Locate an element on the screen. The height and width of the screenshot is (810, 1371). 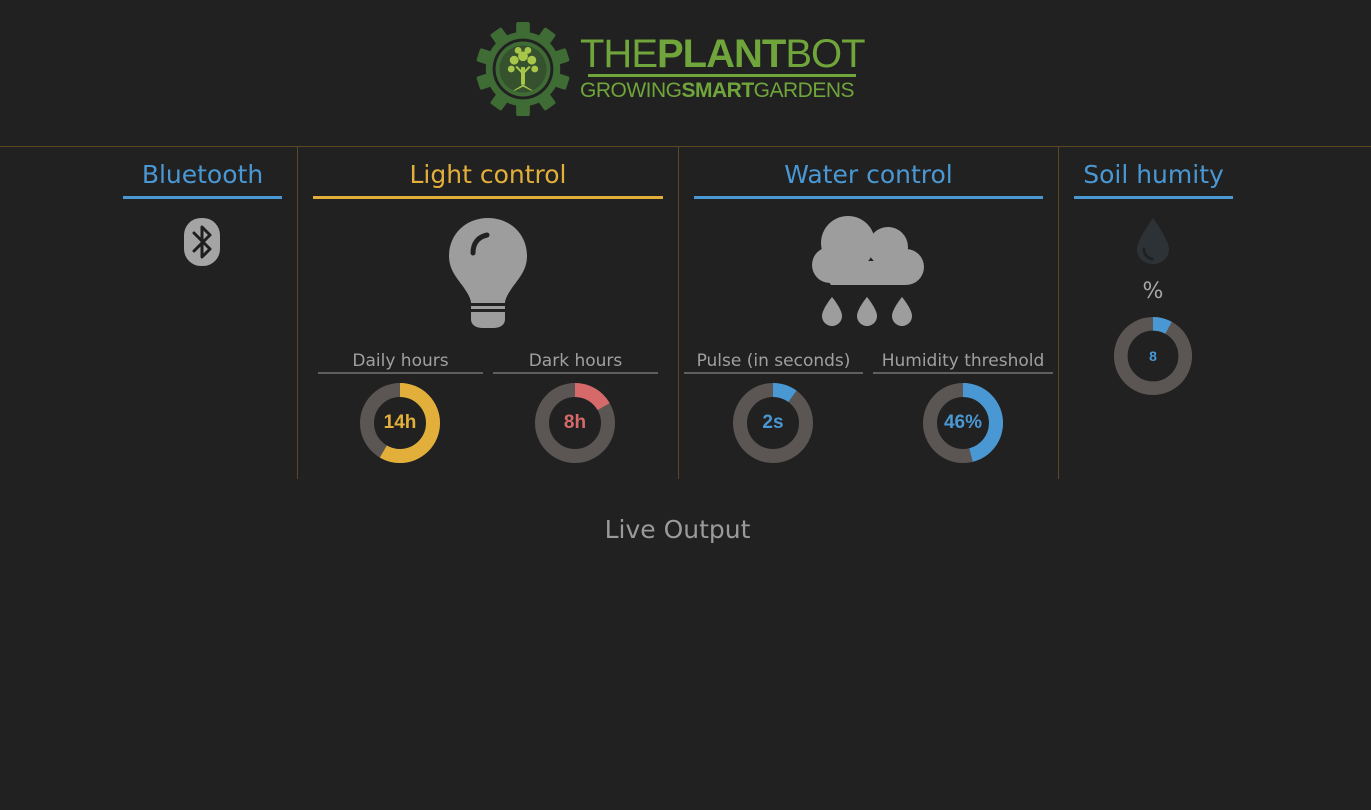
tree-gear-icon is located at coordinates (523, 69).